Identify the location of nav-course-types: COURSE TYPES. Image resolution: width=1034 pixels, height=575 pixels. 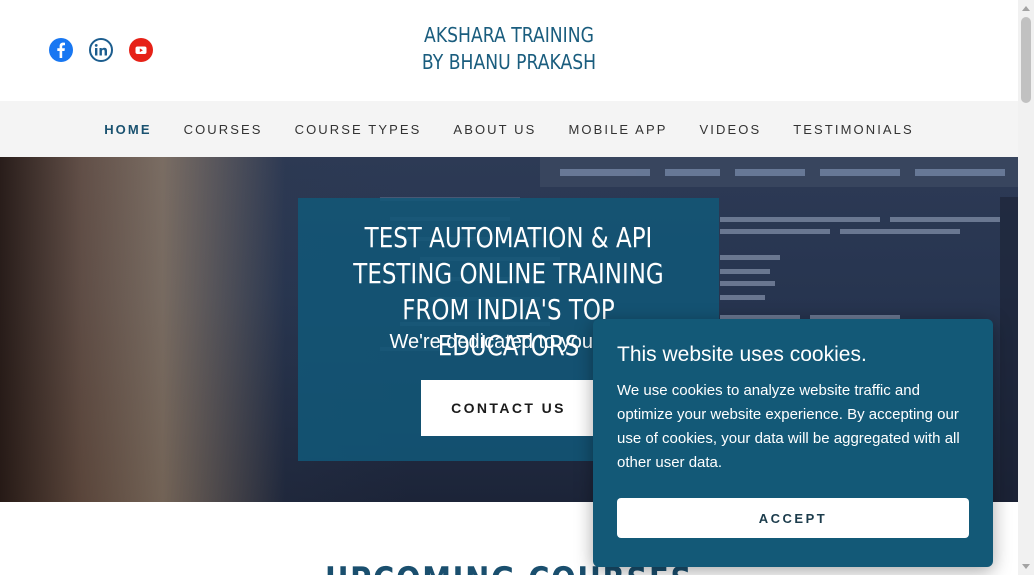
(358, 129).